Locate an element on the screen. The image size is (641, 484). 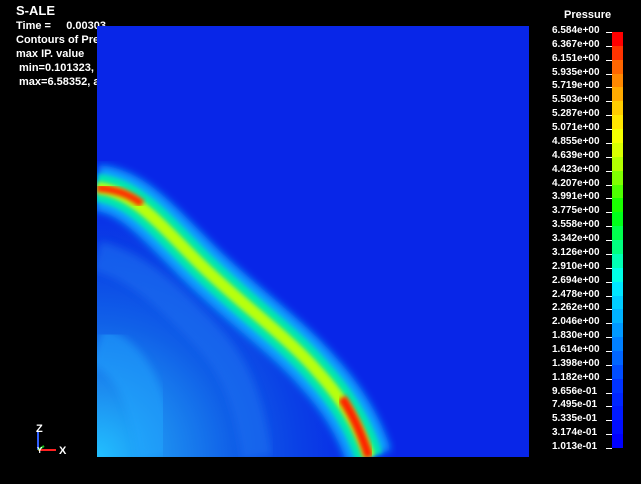
legend-label: 5.071e+00 is located at coordinates (576, 128).